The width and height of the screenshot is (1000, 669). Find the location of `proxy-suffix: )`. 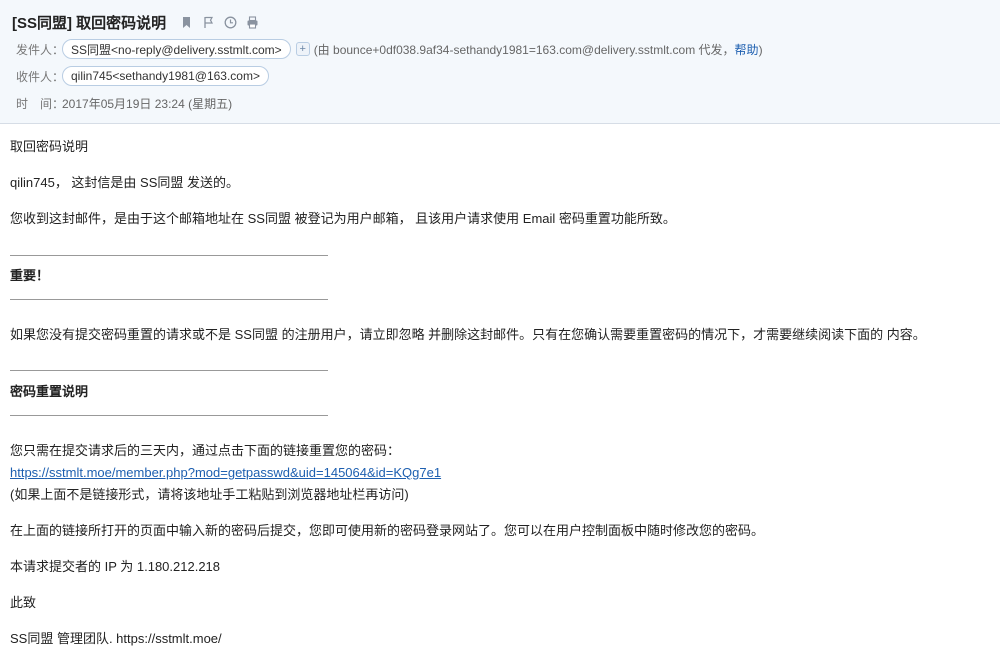

proxy-suffix: ) is located at coordinates (760, 49).